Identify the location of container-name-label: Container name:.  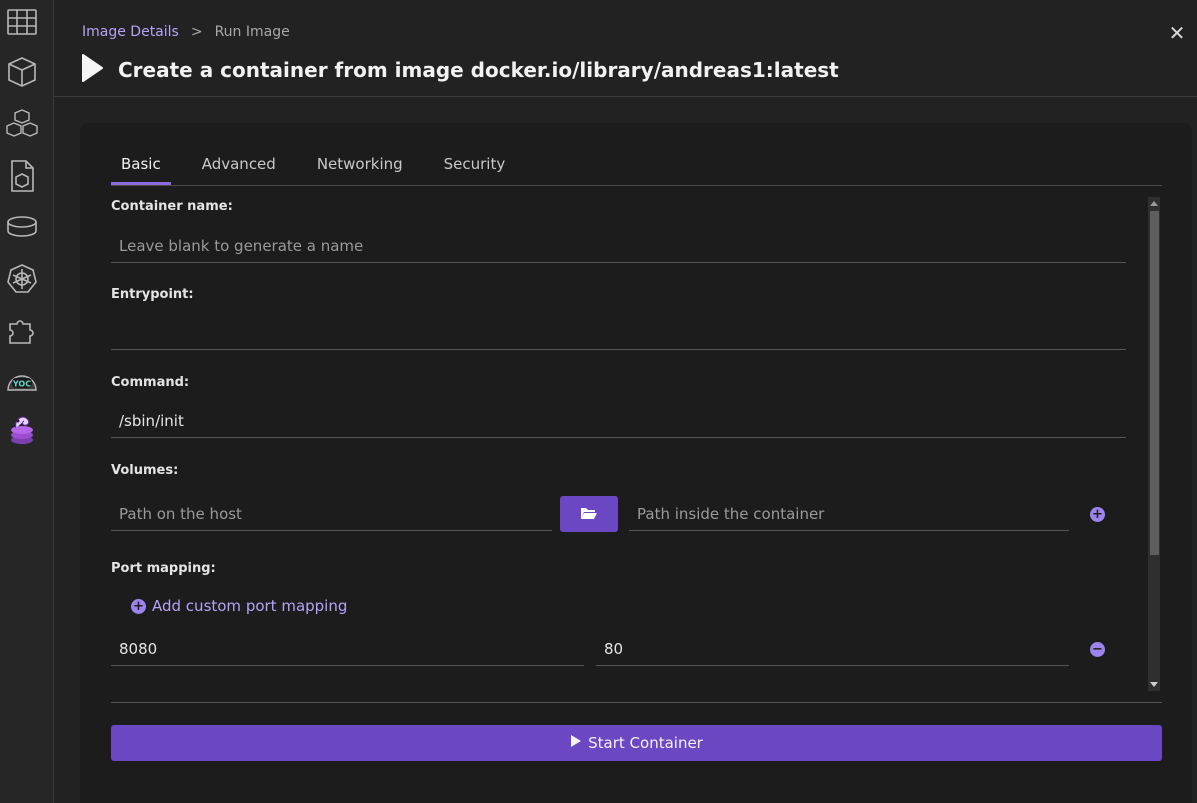
(172, 206).